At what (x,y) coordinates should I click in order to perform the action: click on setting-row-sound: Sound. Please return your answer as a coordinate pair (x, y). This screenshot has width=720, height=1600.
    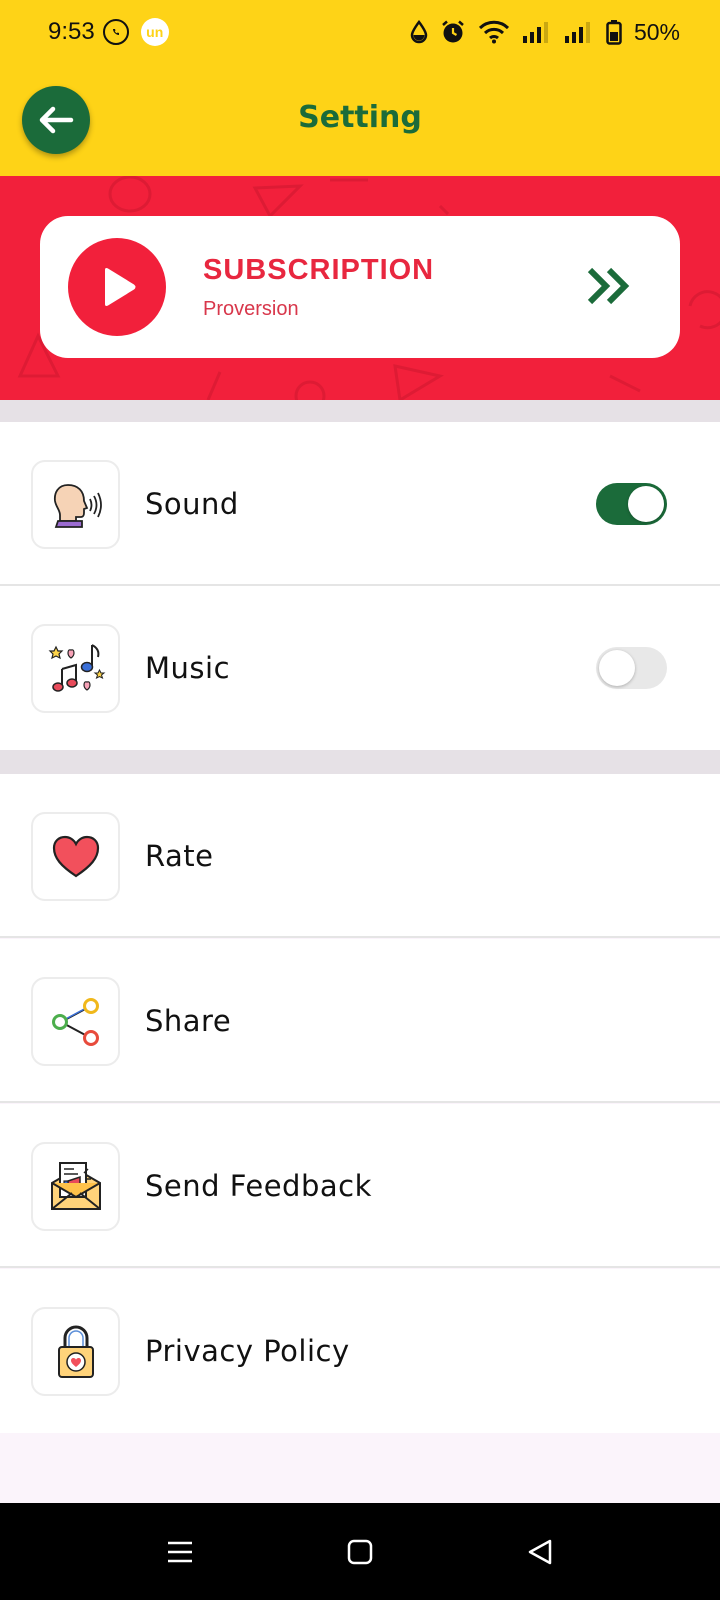
    Looking at the image, I should click on (360, 504).